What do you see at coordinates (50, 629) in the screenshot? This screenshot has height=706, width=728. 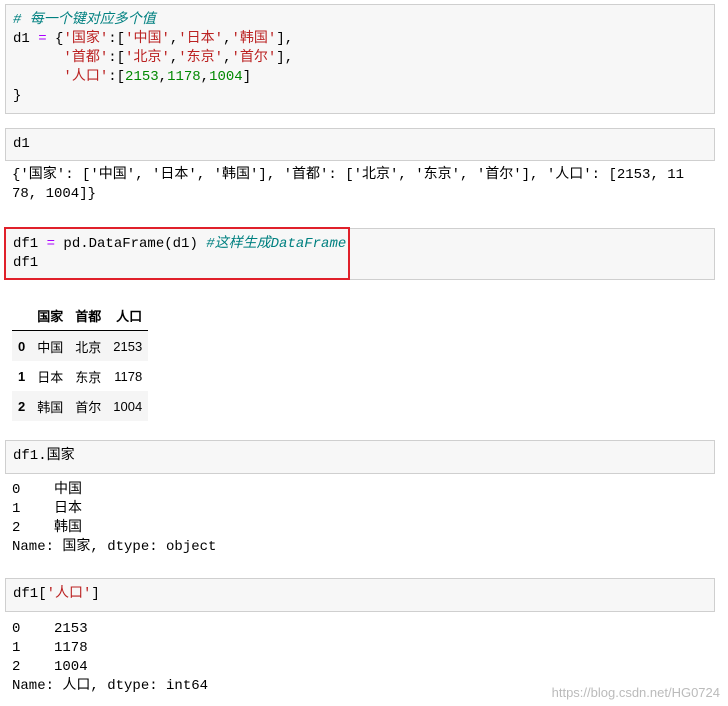 I see `output-line: 0 2153` at bounding box center [50, 629].